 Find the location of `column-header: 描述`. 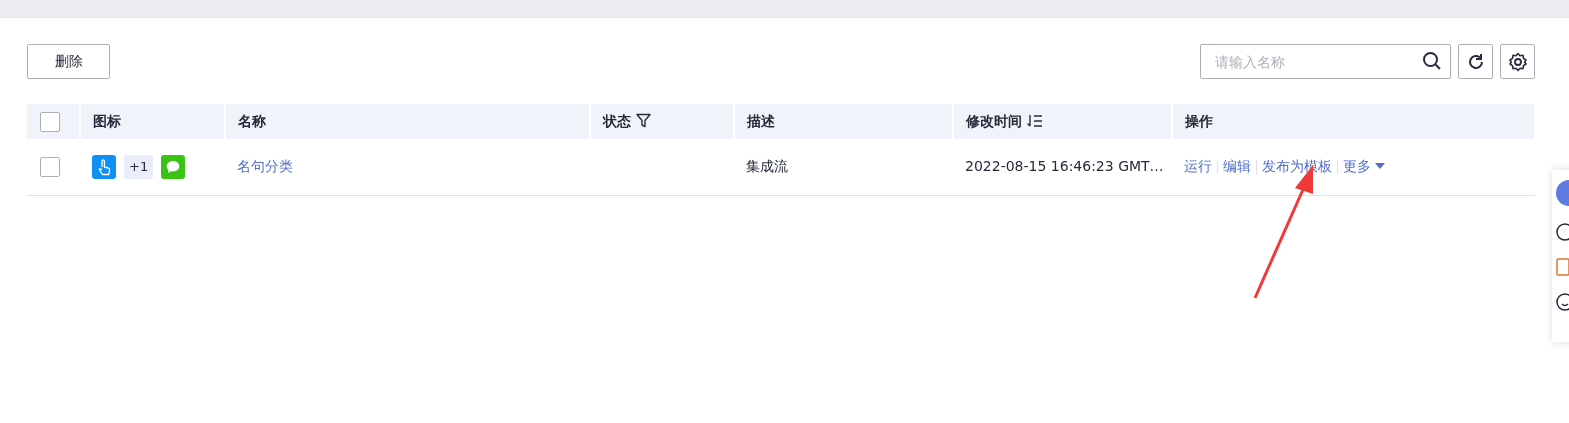

column-header: 描述 is located at coordinates (761, 121).